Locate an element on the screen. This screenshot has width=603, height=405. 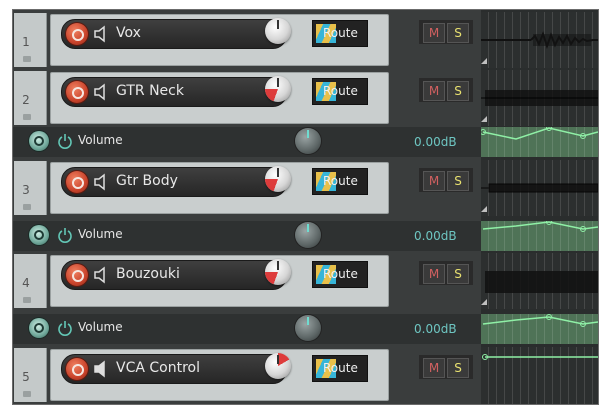
track-number-cell: 2 is located at coordinates (30, 98).